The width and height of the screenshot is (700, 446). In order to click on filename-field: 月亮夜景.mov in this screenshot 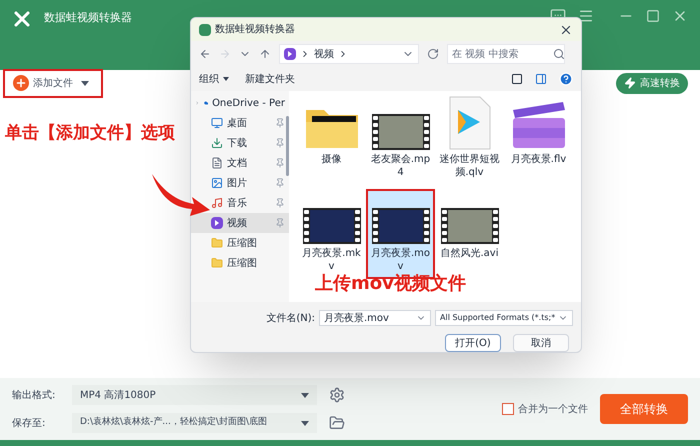, I will do `click(375, 318)`.